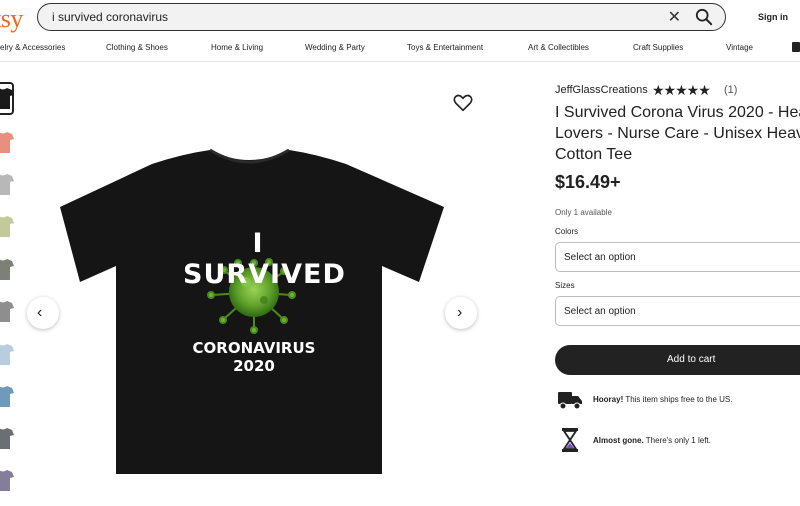 The width and height of the screenshot is (800, 506). I want to click on sizes-select-value: Select an option, so click(600, 311).